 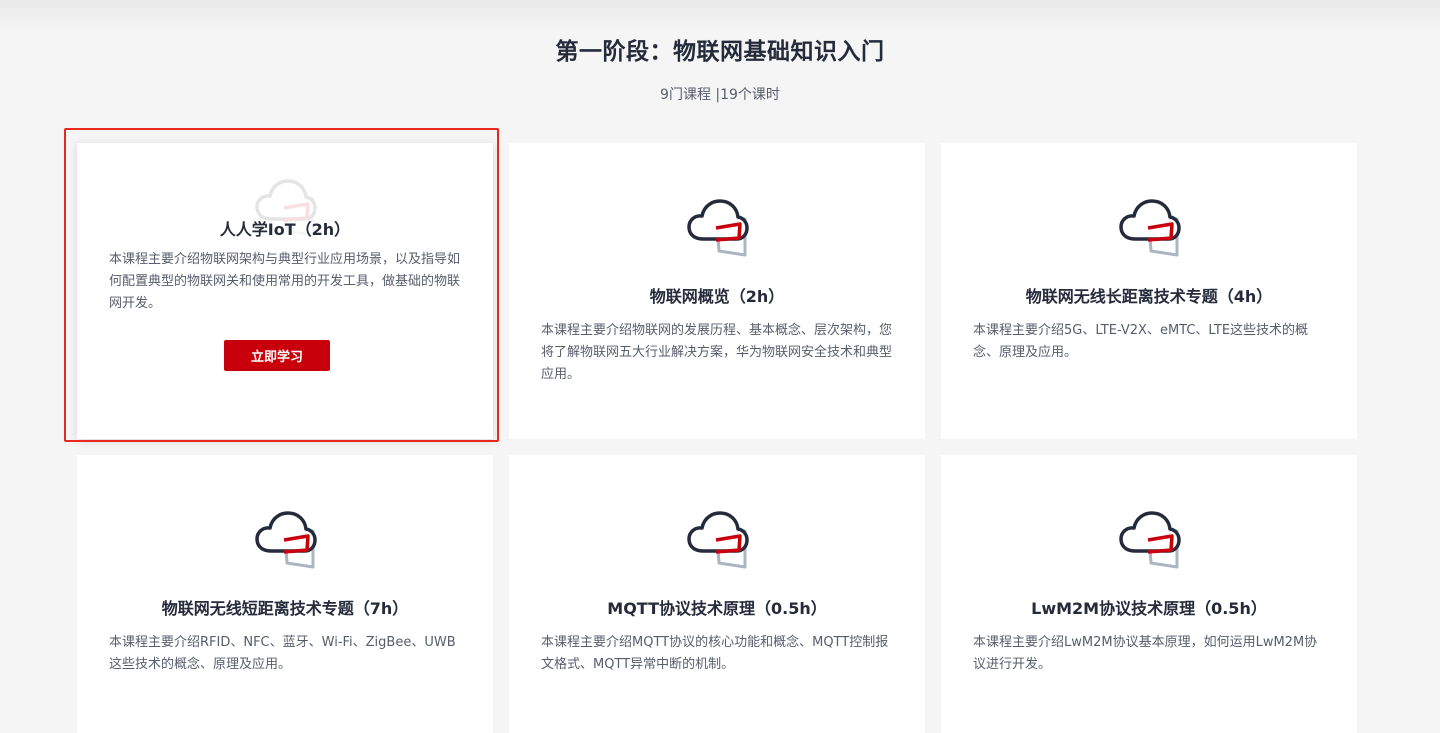 I want to click on stage-summary: 9门课程 |19个课时, so click(x=720, y=95).